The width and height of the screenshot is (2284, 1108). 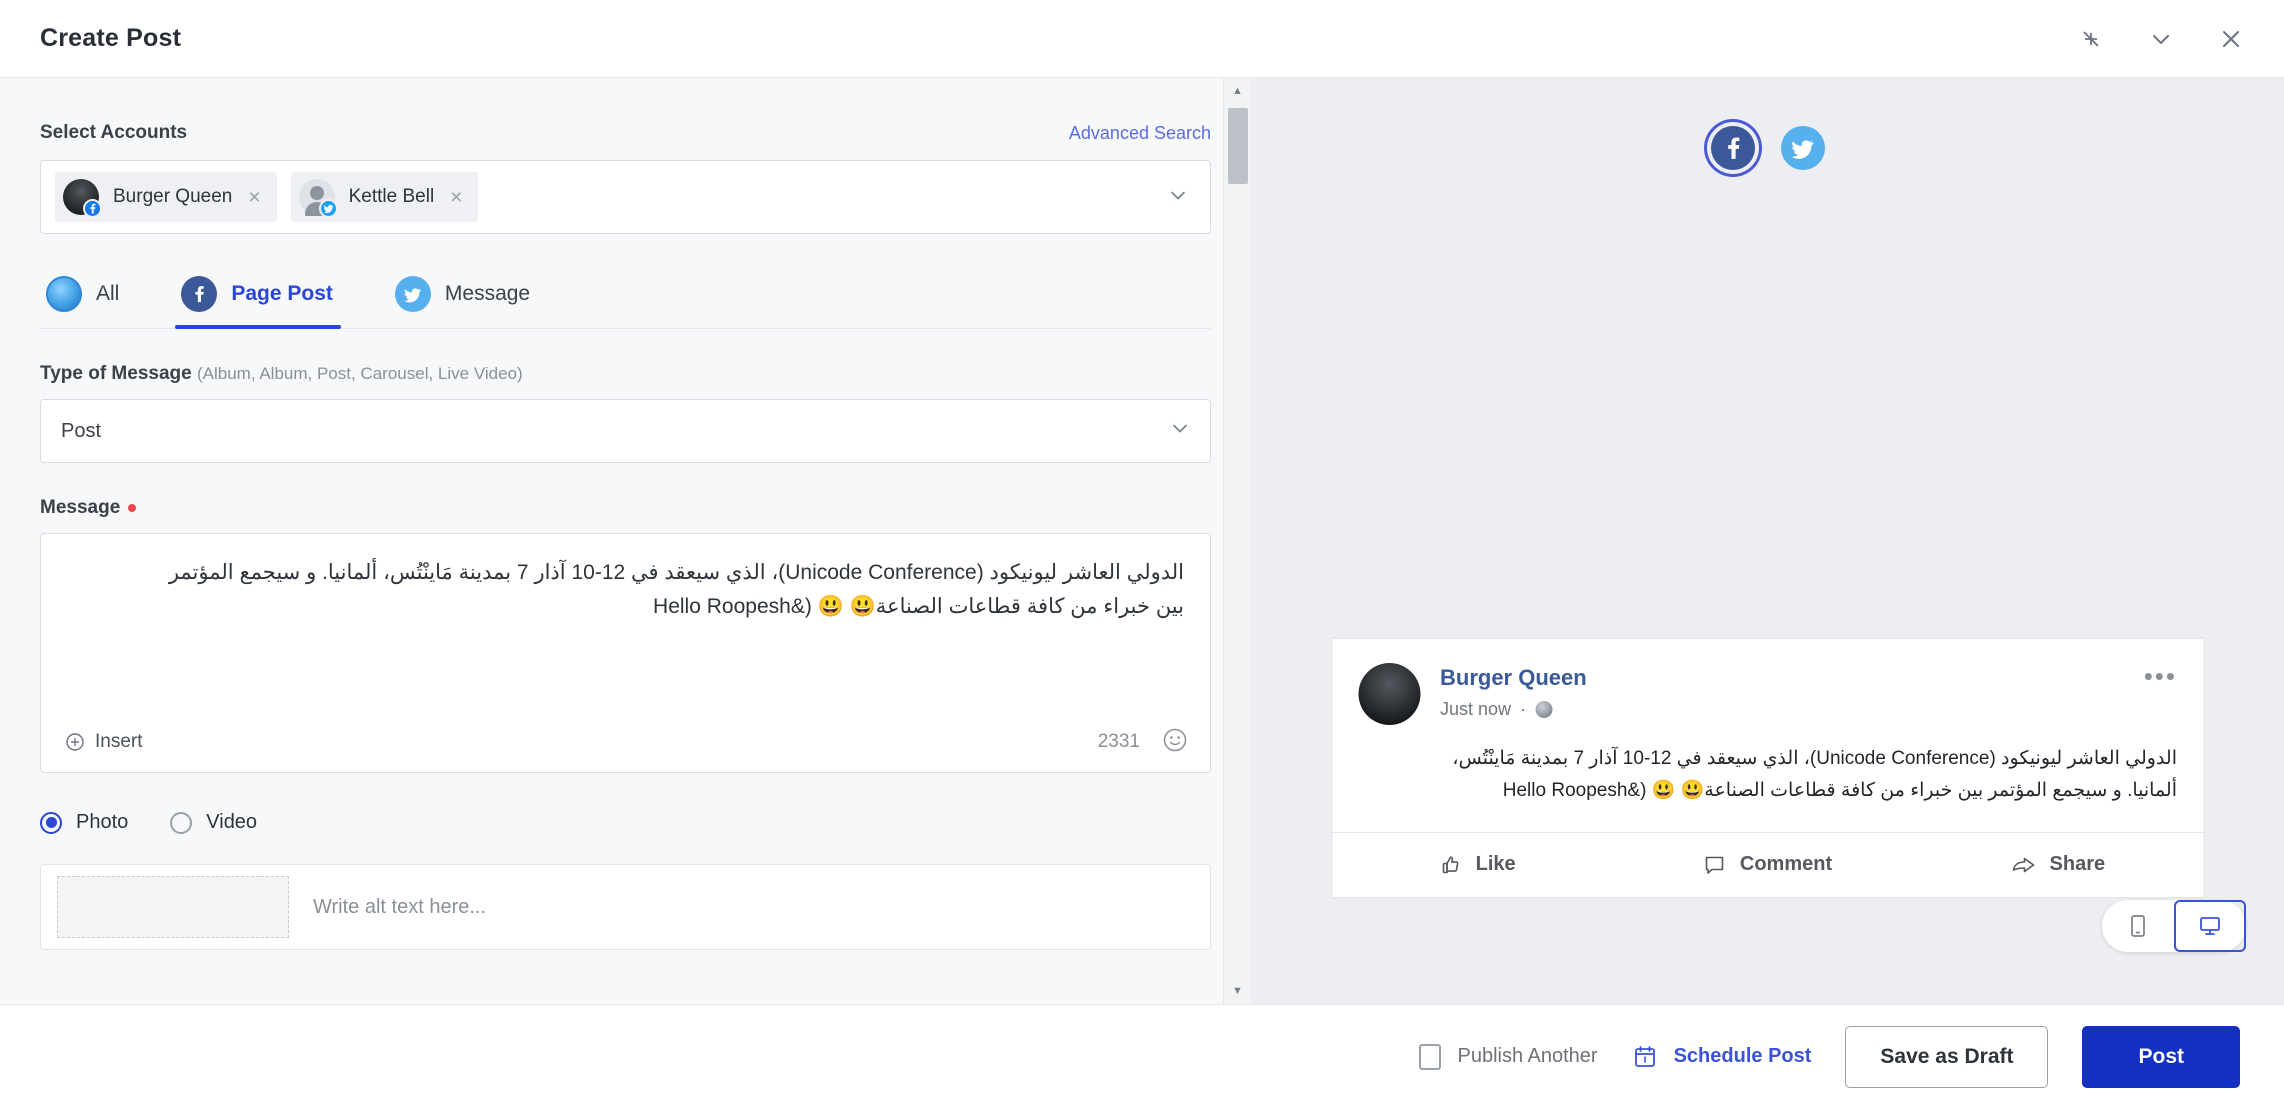 I want to click on character-counter: 2331, so click(x=1118, y=741).